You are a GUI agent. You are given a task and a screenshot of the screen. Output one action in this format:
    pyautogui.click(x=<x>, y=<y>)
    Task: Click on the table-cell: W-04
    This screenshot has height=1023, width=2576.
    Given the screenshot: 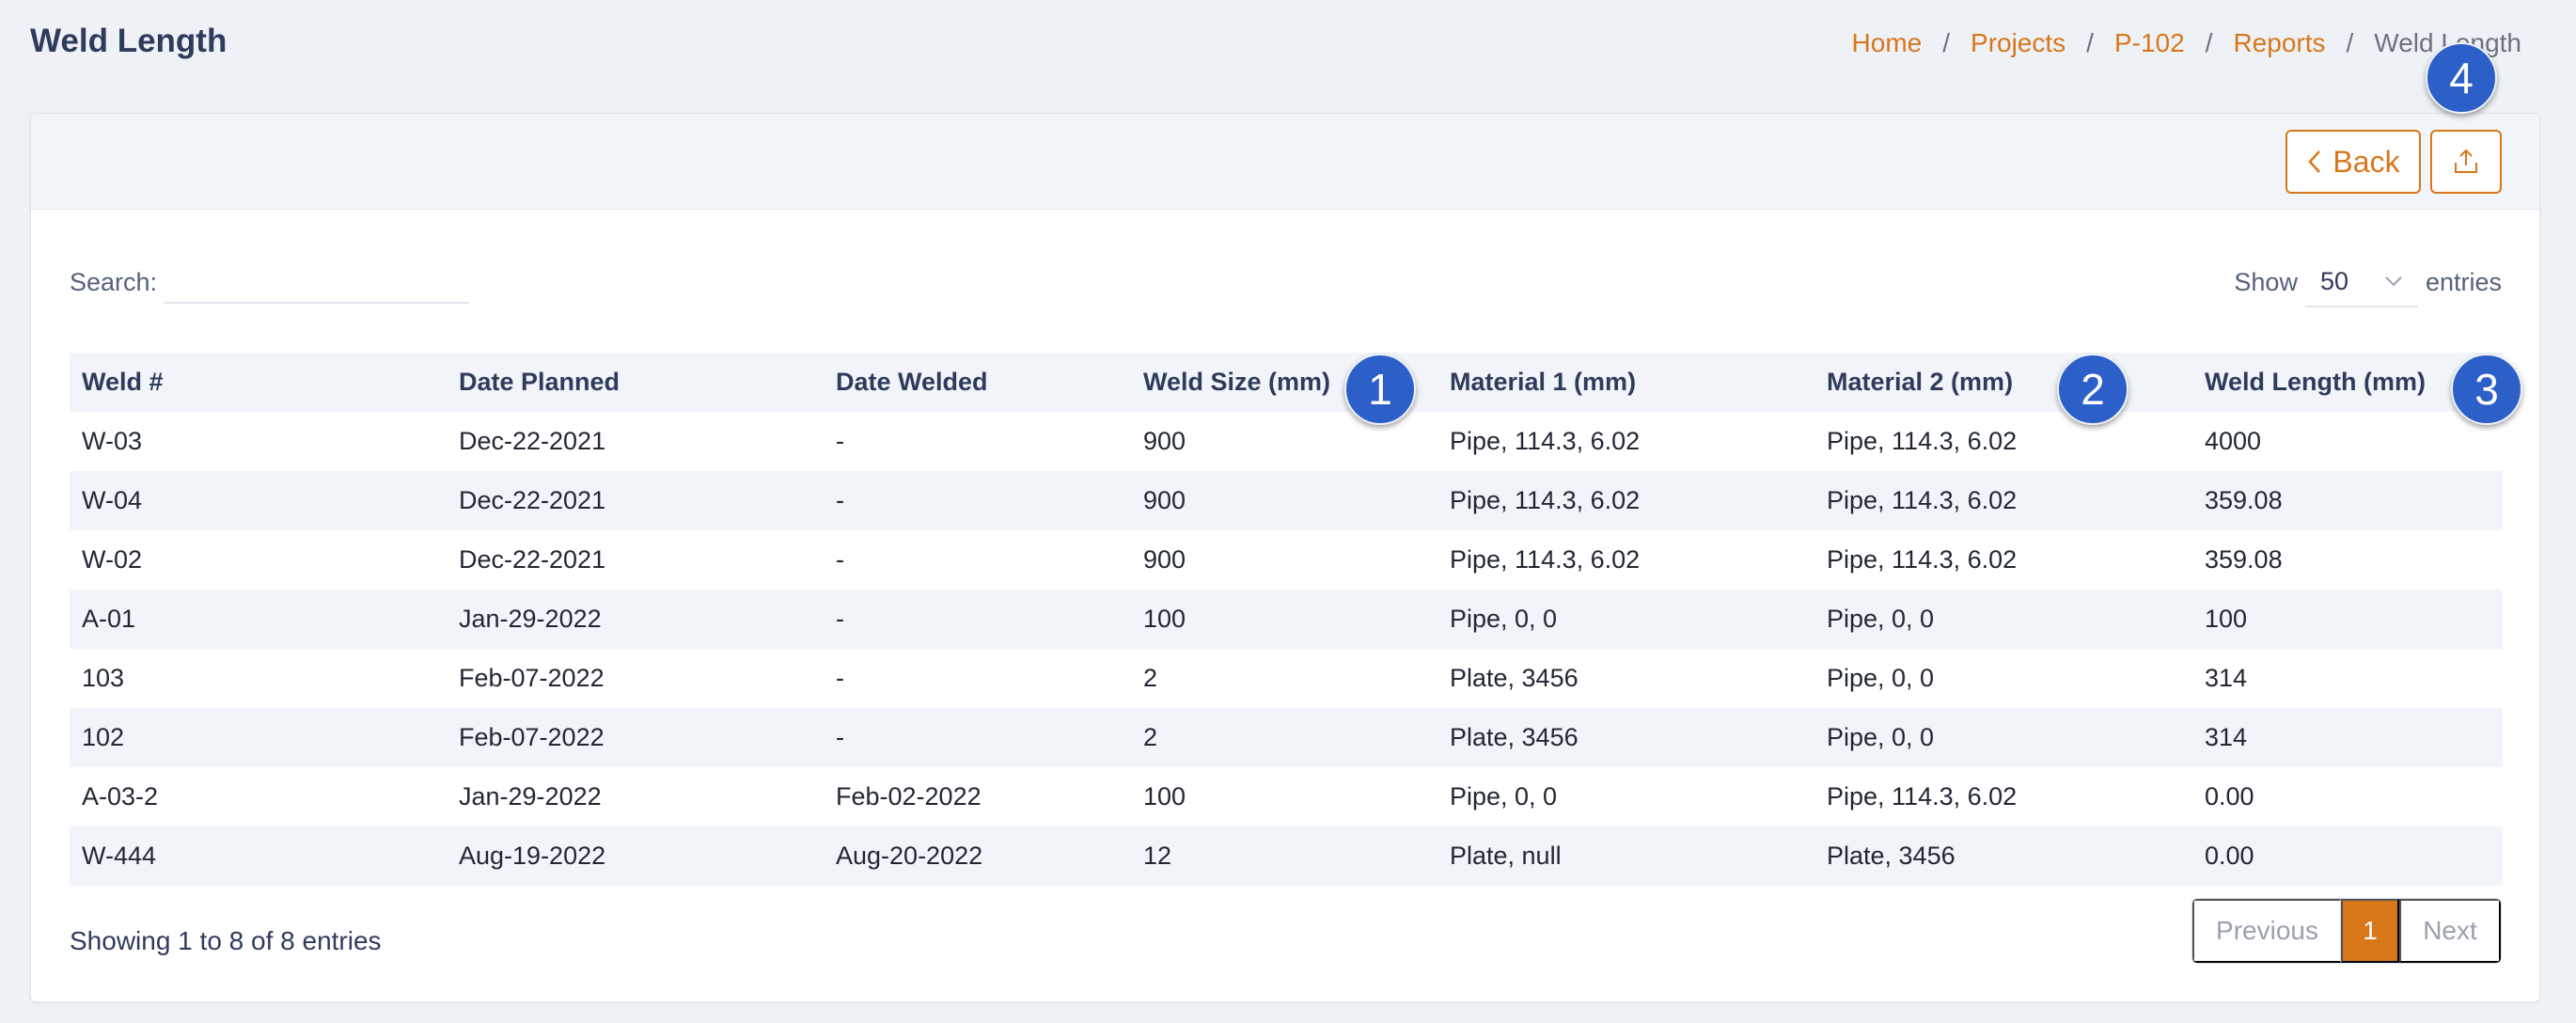 What is the action you would take?
    pyautogui.click(x=259, y=500)
    